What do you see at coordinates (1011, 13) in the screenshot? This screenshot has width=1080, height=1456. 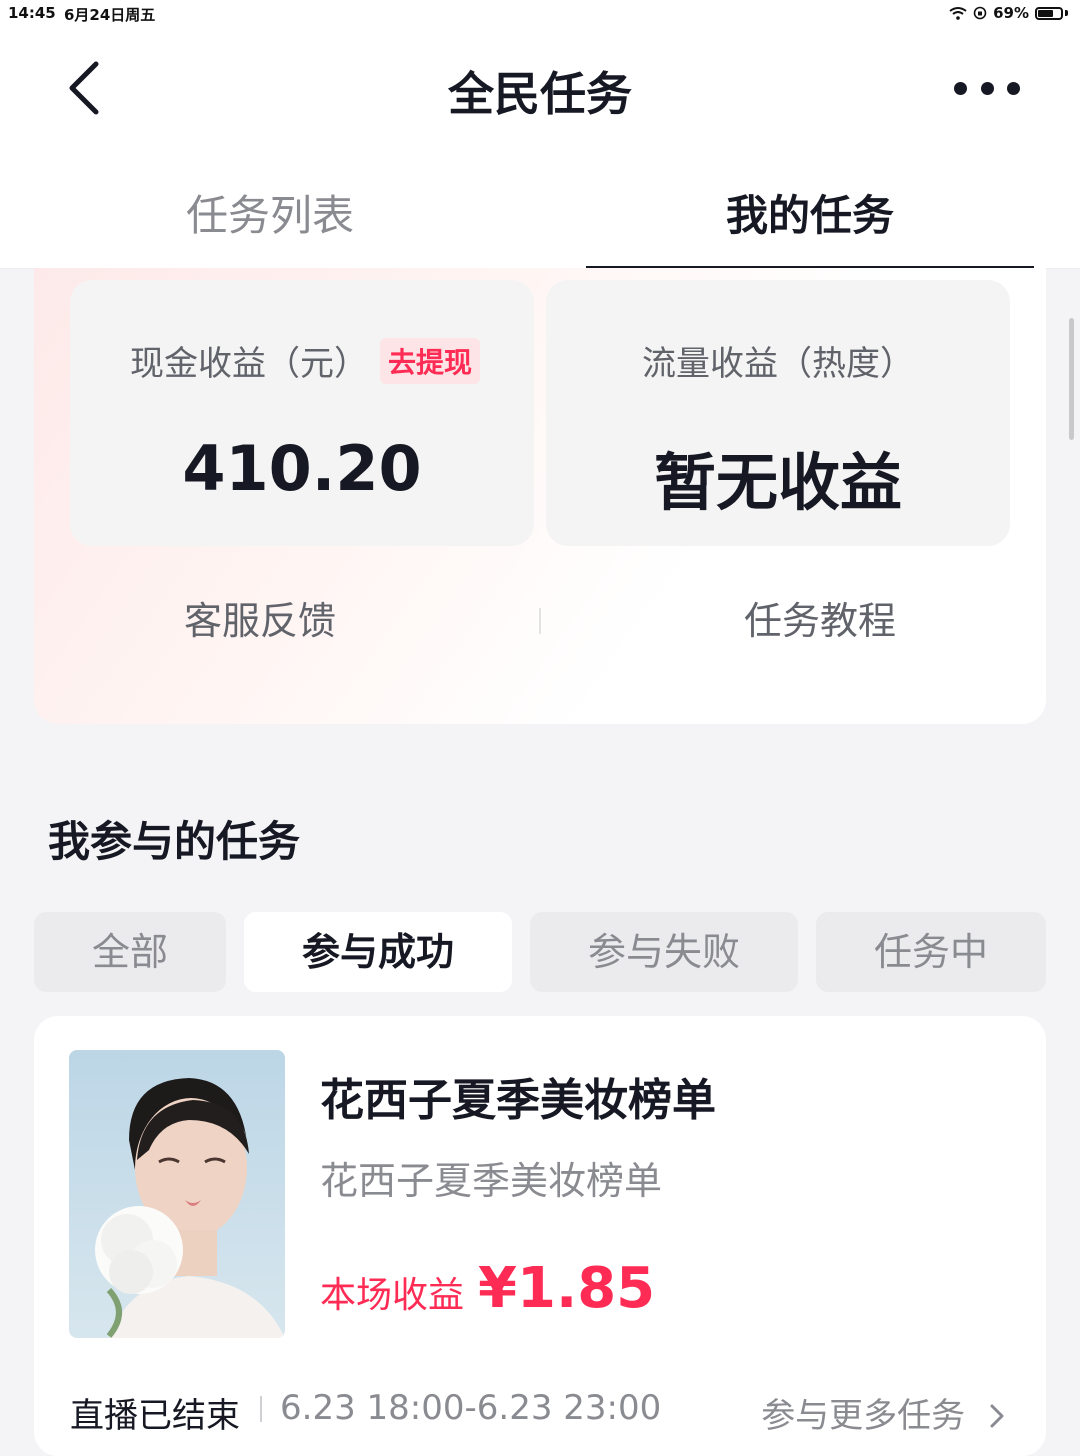 I see `battery-percent: 69%` at bounding box center [1011, 13].